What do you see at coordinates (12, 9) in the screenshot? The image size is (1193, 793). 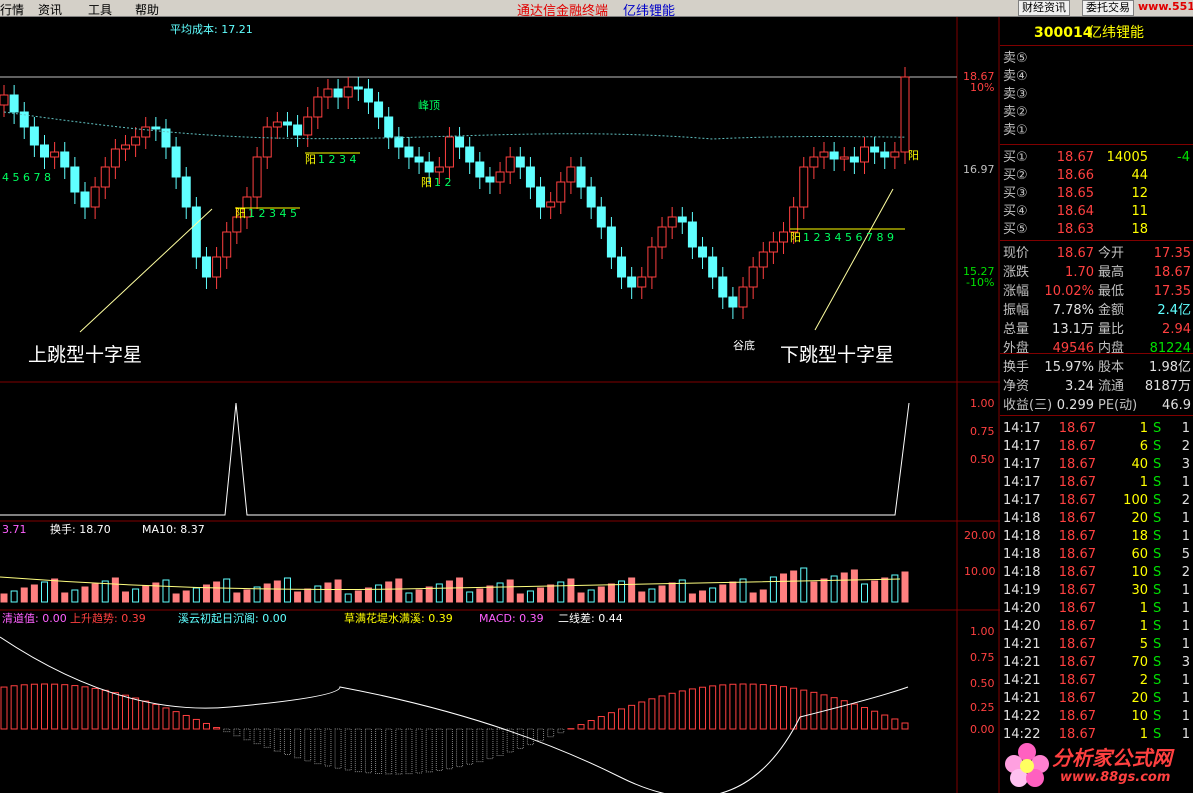 I see `menu-item-market: 行情` at bounding box center [12, 9].